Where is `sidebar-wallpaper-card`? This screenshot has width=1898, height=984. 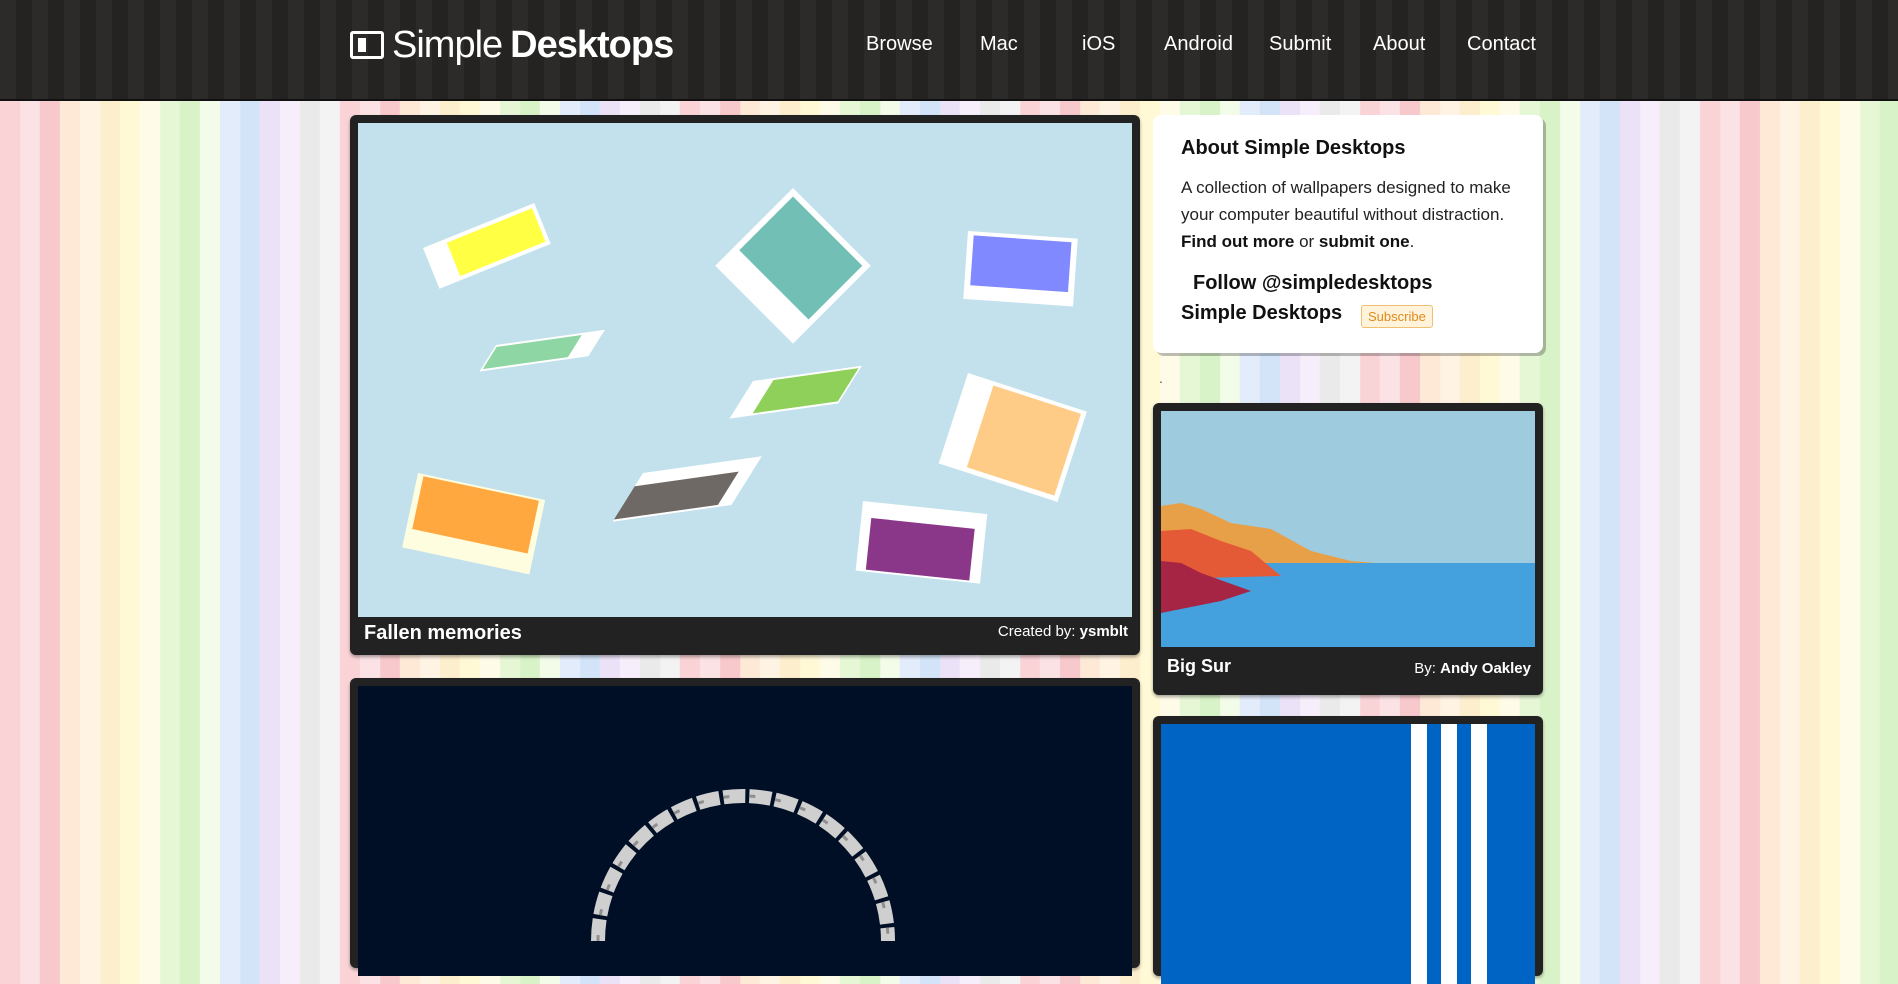
sidebar-wallpaper-card is located at coordinates (1348, 850).